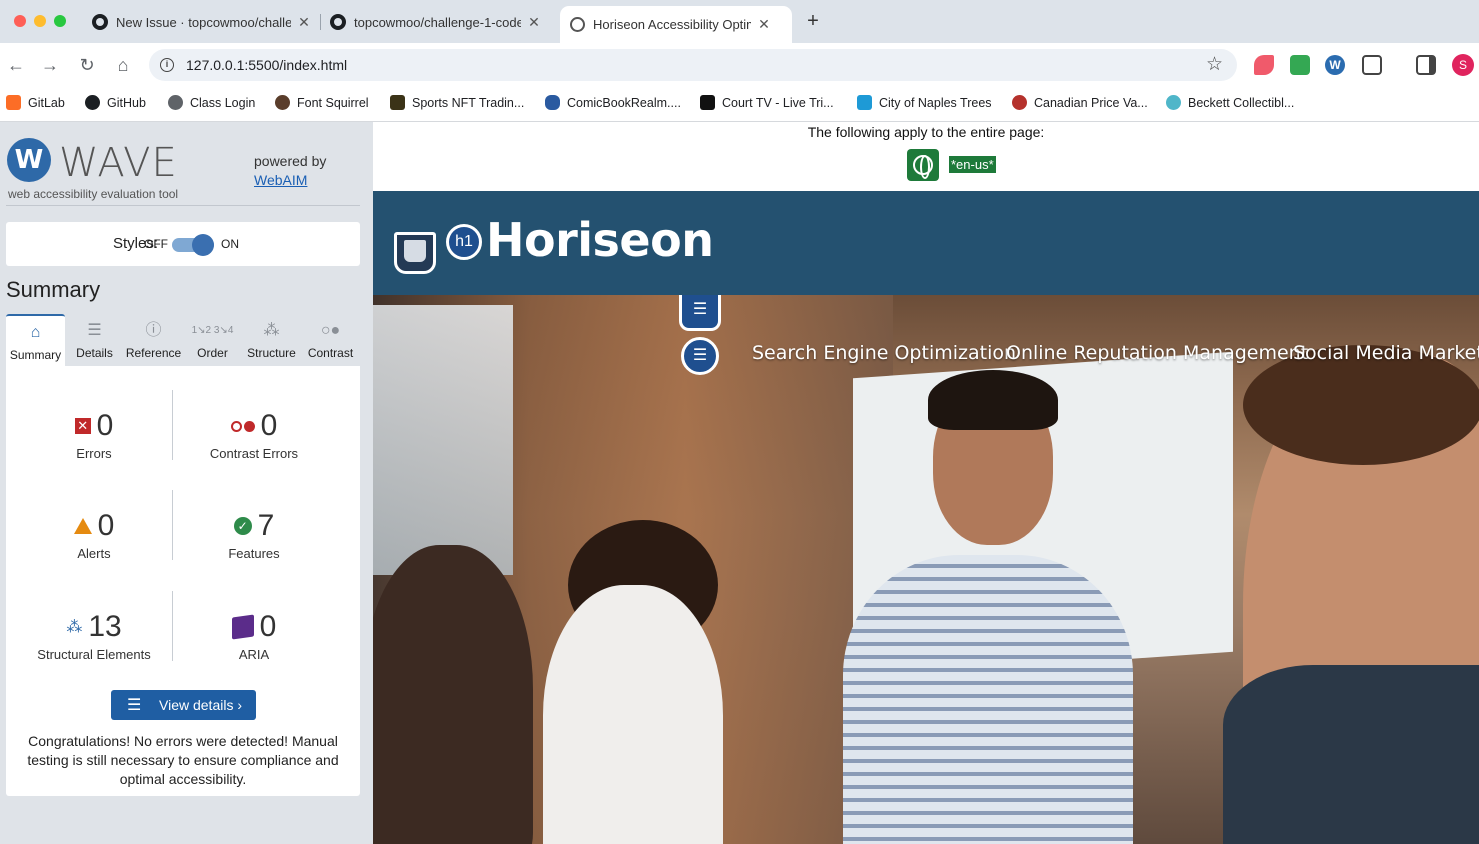 The height and width of the screenshot is (844, 1479). What do you see at coordinates (693, 65) in the screenshot?
I see `address-bar: i 127.0.0.1:5500/index.html ☆` at bounding box center [693, 65].